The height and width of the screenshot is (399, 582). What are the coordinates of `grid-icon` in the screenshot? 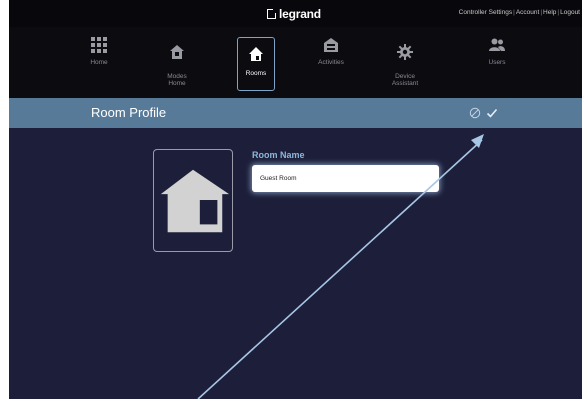 It's located at (99, 45).